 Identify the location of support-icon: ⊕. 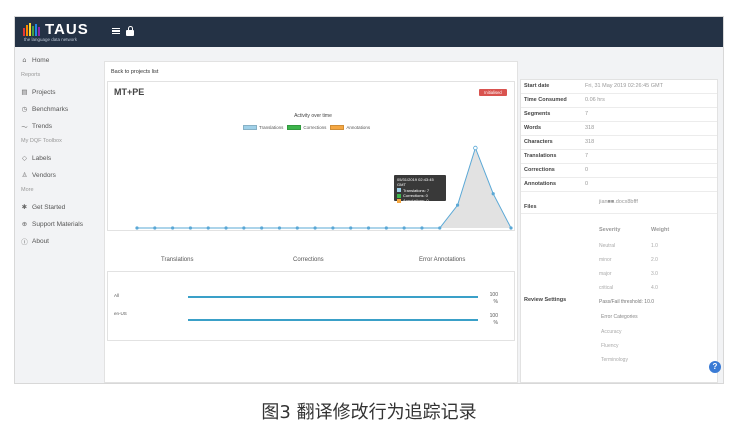
(24, 224).